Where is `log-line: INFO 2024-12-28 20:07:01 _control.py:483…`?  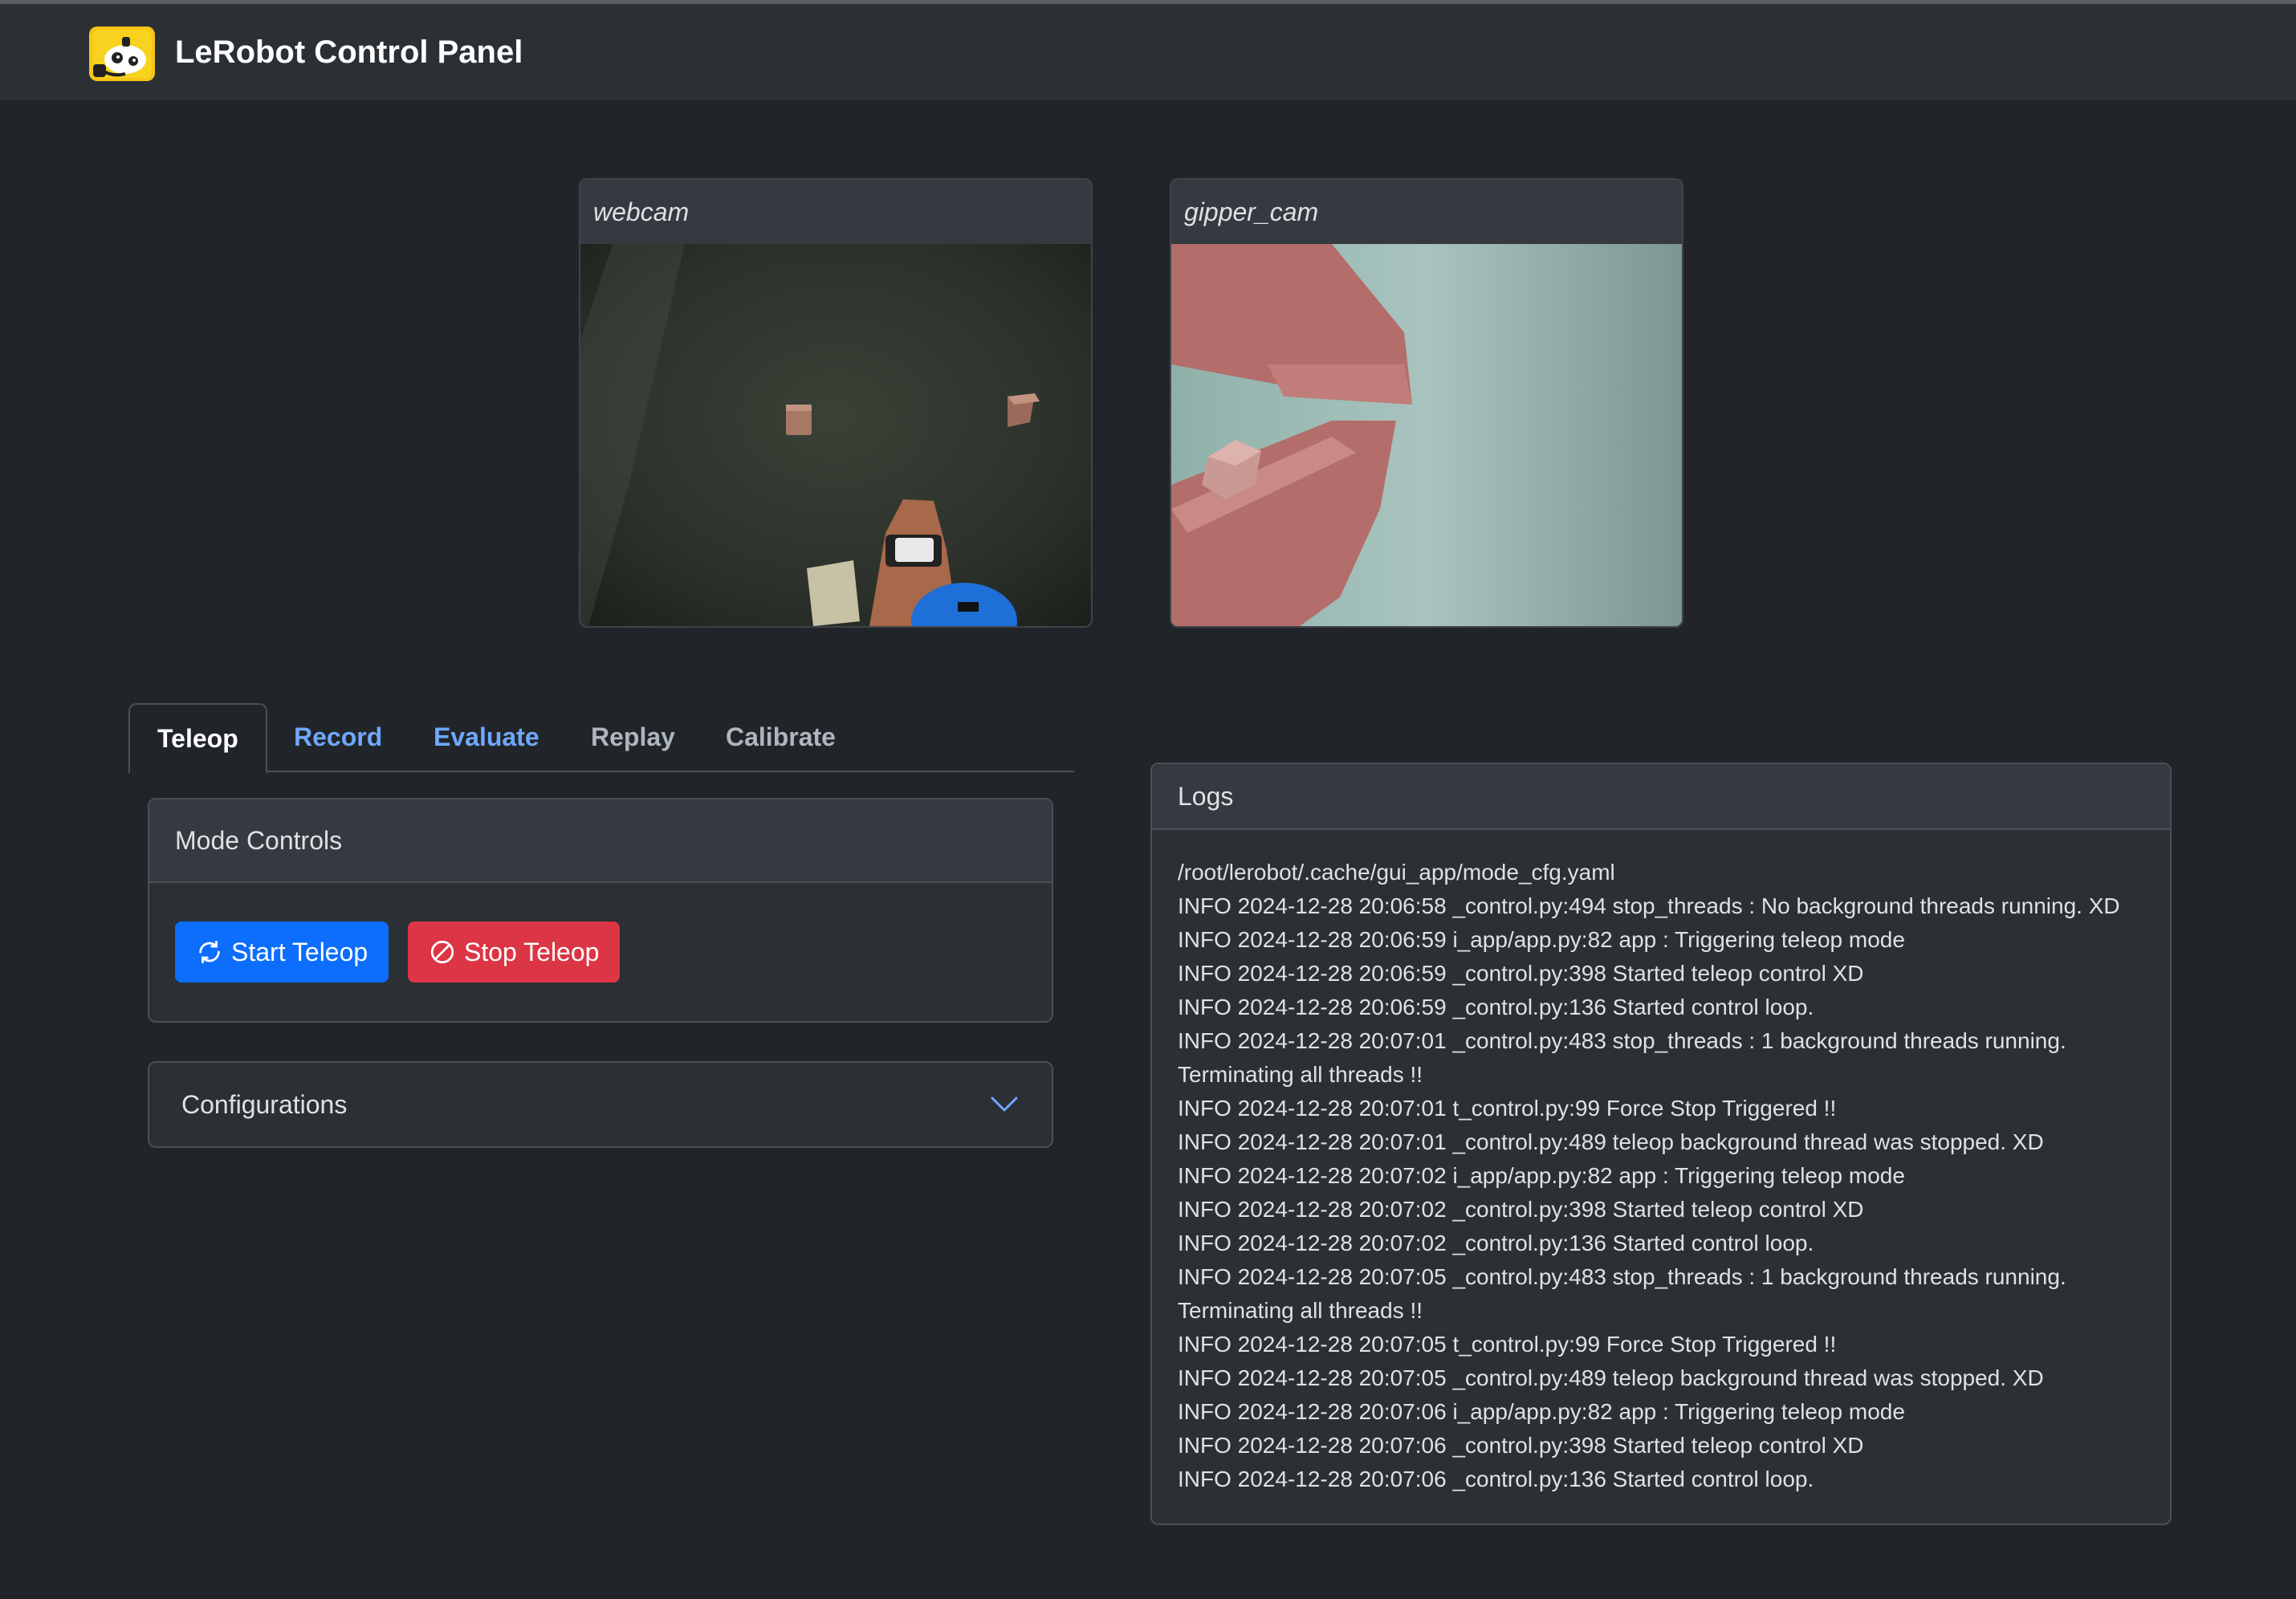 log-line: INFO 2024-12-28 20:07:01 _control.py:483… is located at coordinates (1622, 1040).